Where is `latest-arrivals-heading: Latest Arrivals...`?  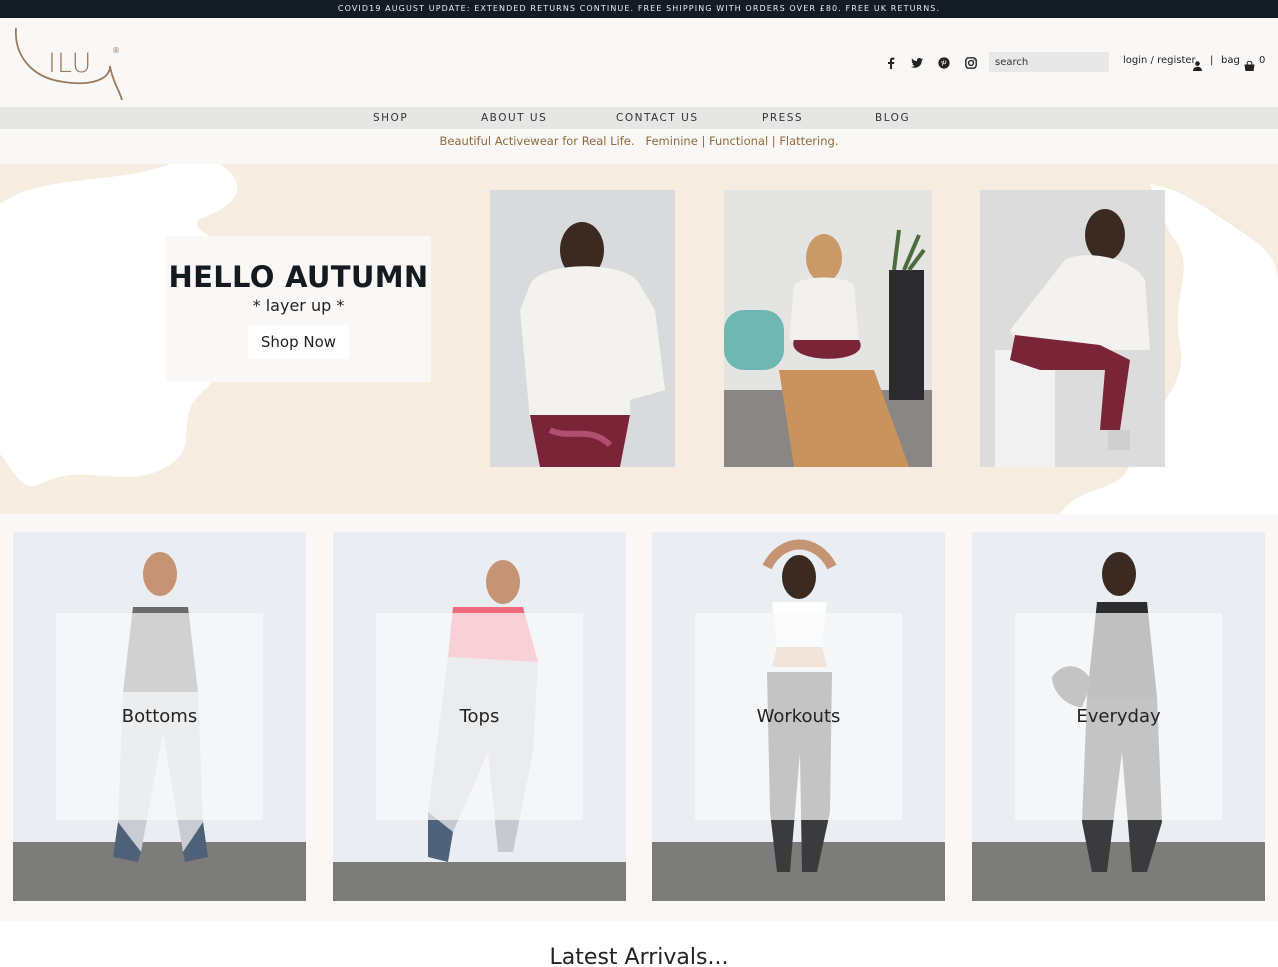 latest-arrivals-heading: Latest Arrivals... is located at coordinates (639, 956).